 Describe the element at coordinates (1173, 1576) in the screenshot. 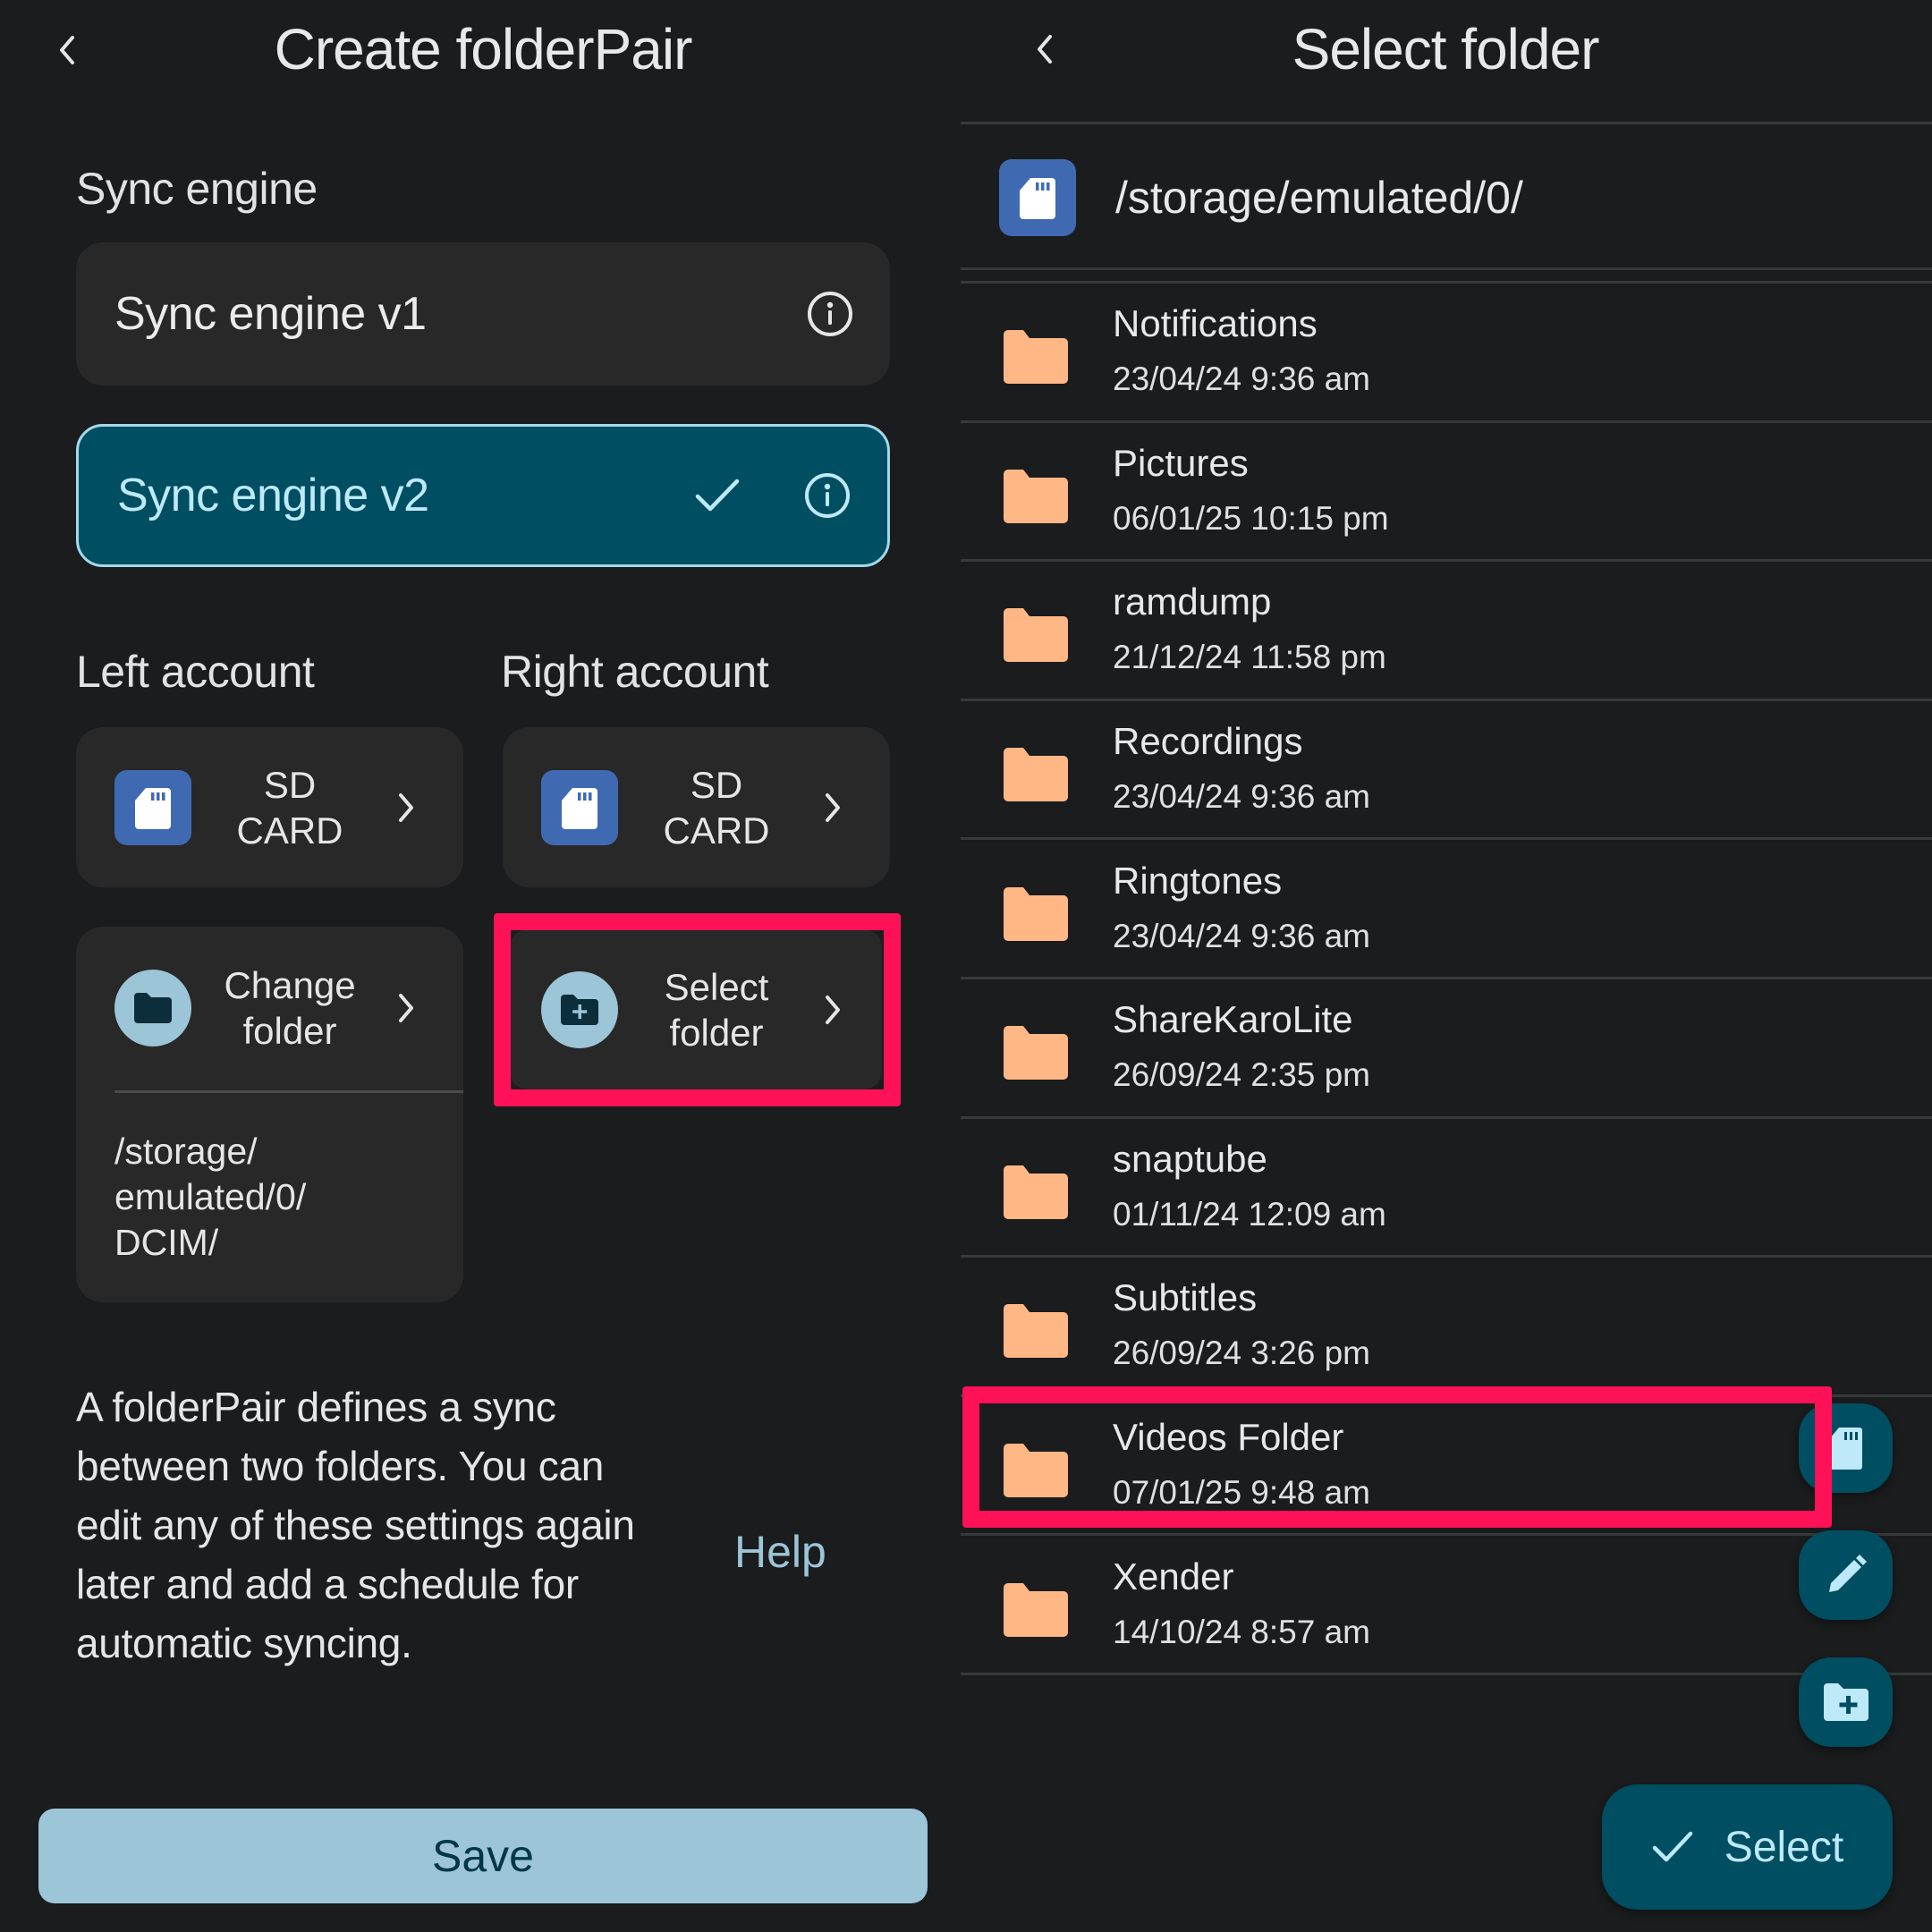

I see `folder-name: Xender` at that location.